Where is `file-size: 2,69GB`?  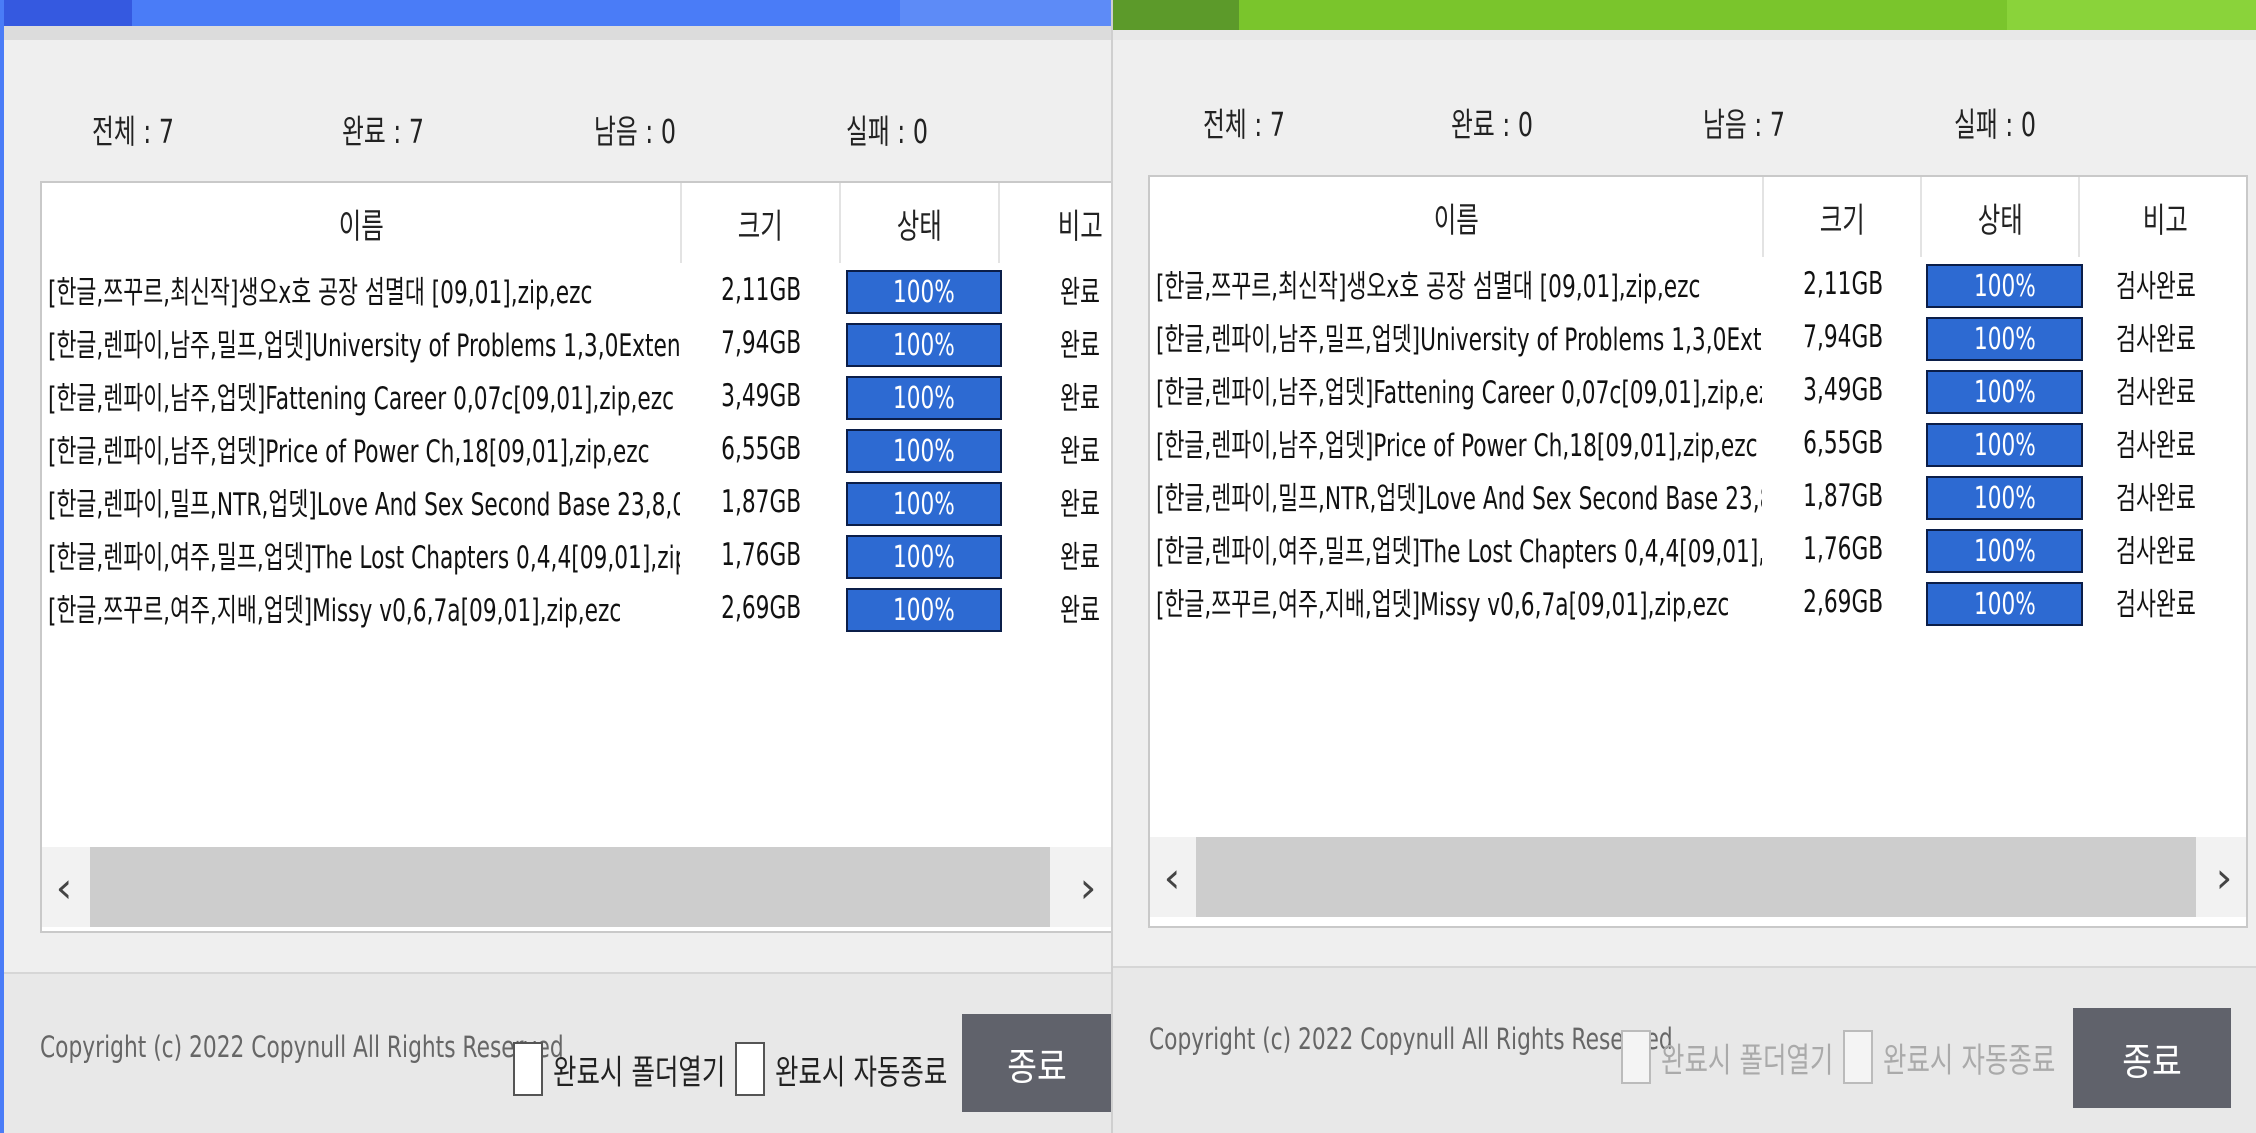
file-size: 2,69GB is located at coordinates (1843, 601).